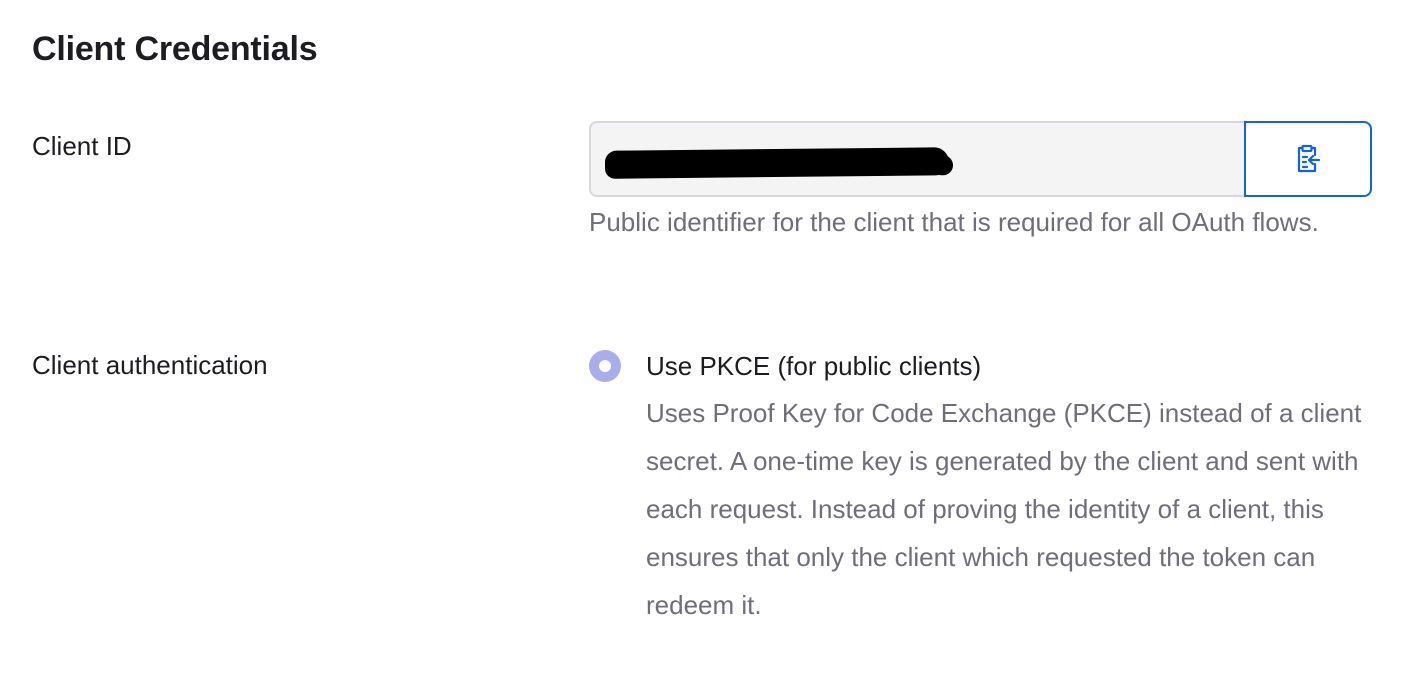 This screenshot has width=1412, height=694. I want to click on redaction-mark, so click(777, 163).